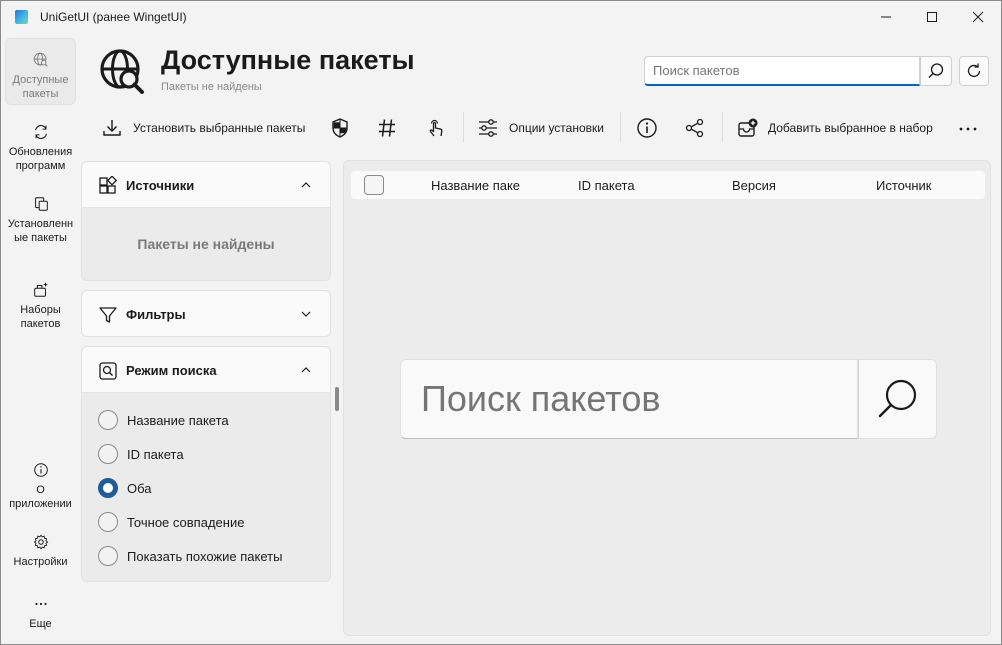 The image size is (1002, 645). Describe the element at coordinates (850, 128) in the screenshot. I see `add-to-bundle-label: Добавить выбранное в набор` at that location.